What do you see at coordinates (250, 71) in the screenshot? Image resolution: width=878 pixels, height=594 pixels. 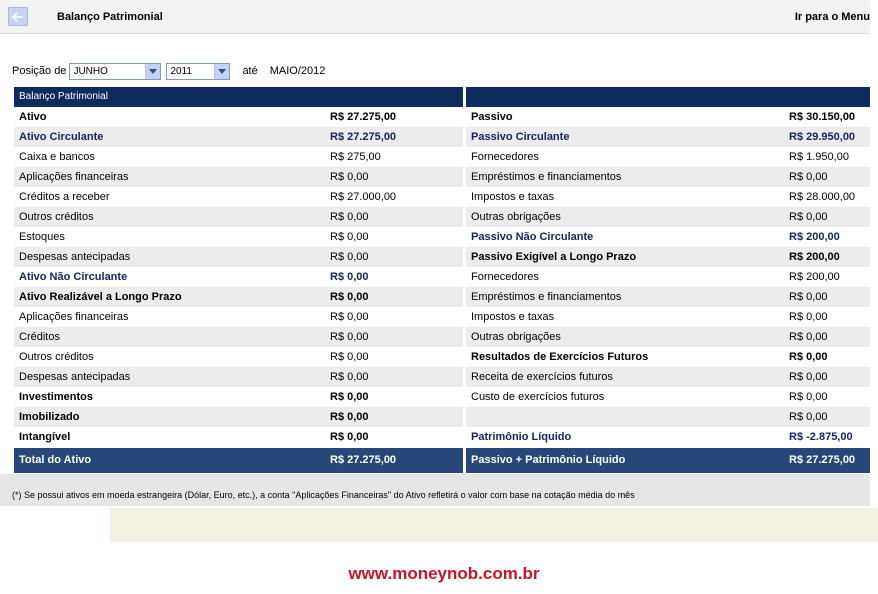 I see `until-label: até` at bounding box center [250, 71].